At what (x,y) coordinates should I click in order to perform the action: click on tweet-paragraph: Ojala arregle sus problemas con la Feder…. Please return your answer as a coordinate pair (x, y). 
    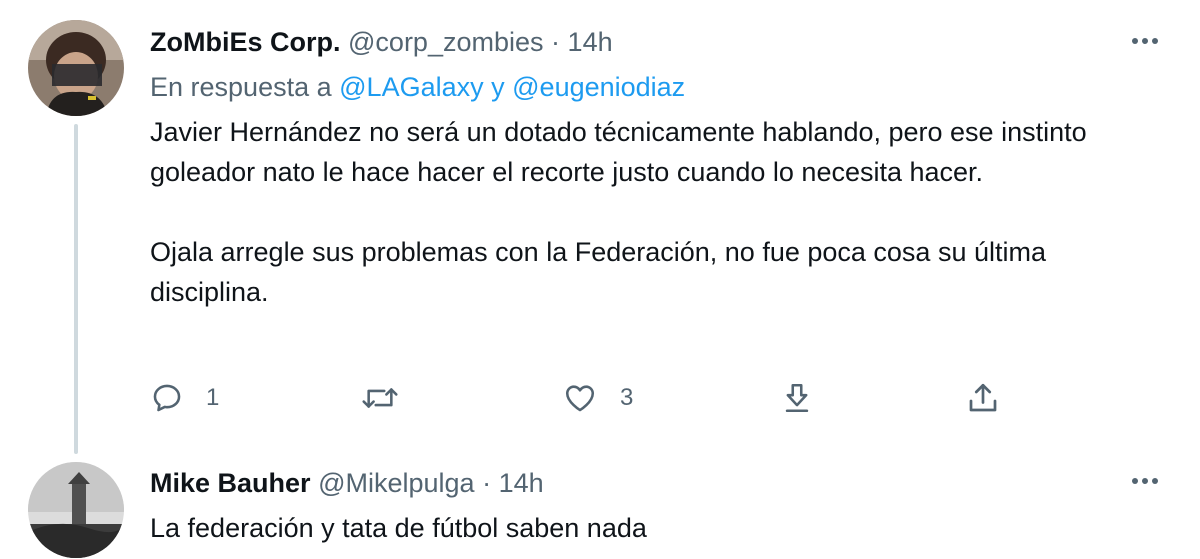
    Looking at the image, I should click on (598, 272).